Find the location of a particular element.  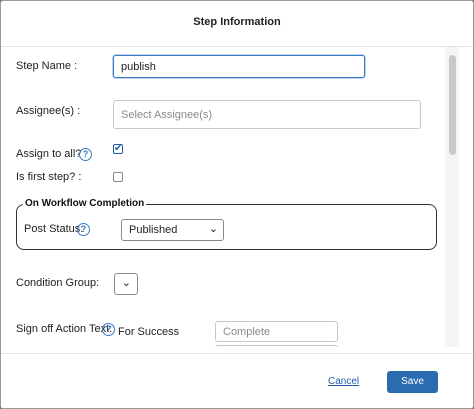

save-button: Save is located at coordinates (412, 382).